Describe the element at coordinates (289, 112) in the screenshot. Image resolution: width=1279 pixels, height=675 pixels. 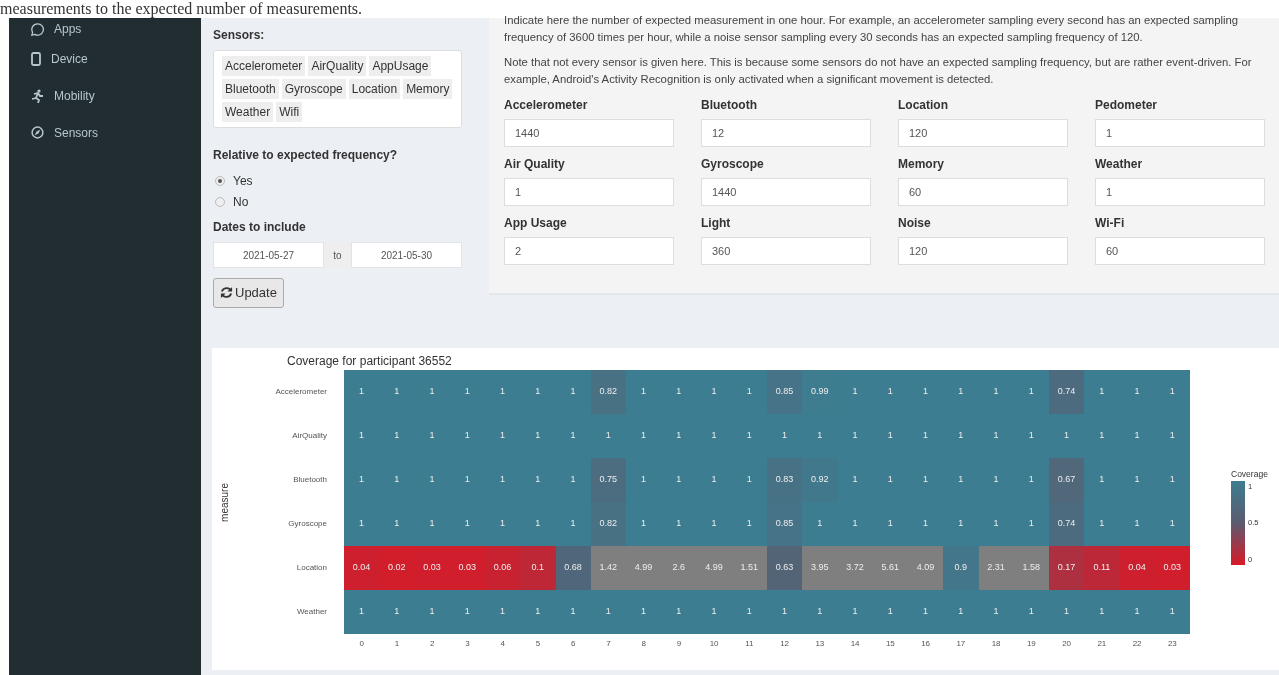
I see `sensor-tag: Wifi` at that location.